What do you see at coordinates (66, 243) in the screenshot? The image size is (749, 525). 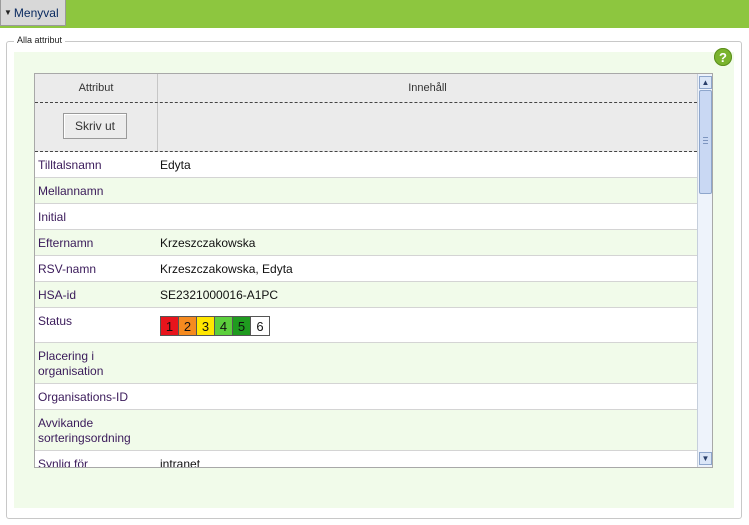 I see `row-label: Efternamn` at bounding box center [66, 243].